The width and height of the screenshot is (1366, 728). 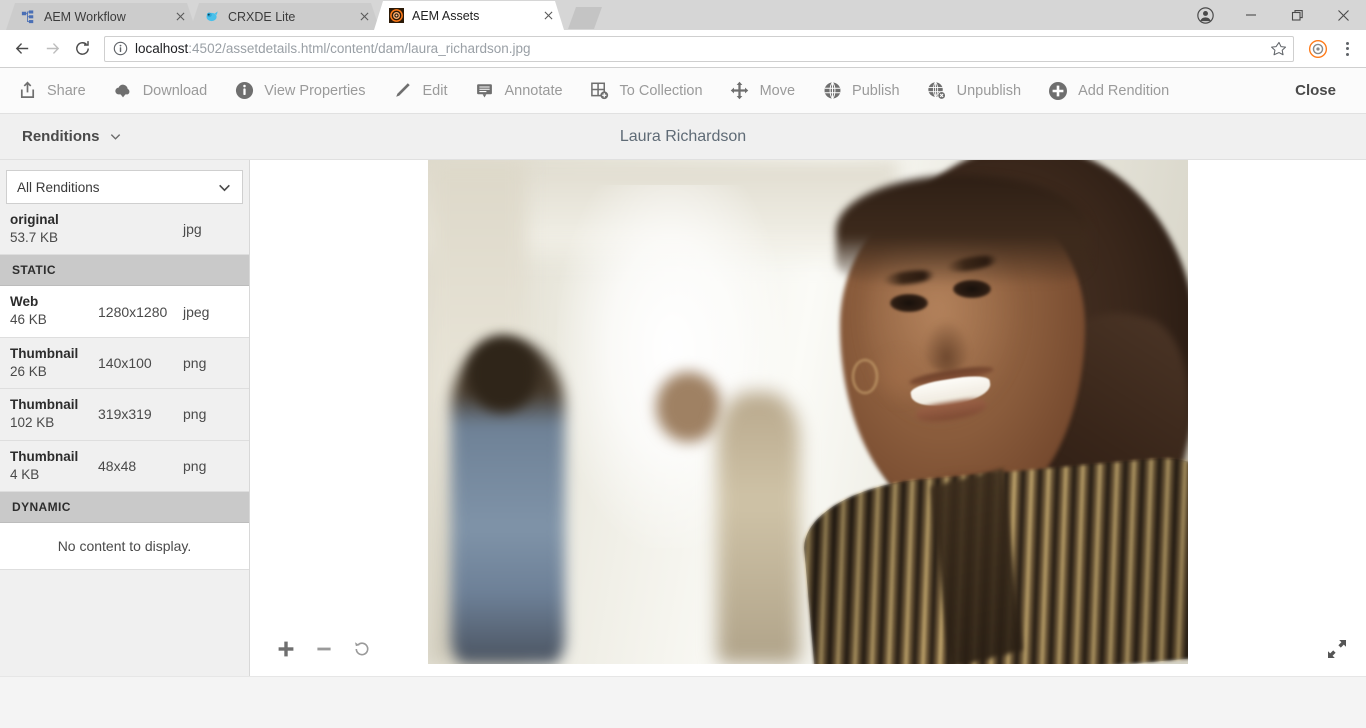 What do you see at coordinates (777, 90) in the screenshot?
I see `move-label: Move` at bounding box center [777, 90].